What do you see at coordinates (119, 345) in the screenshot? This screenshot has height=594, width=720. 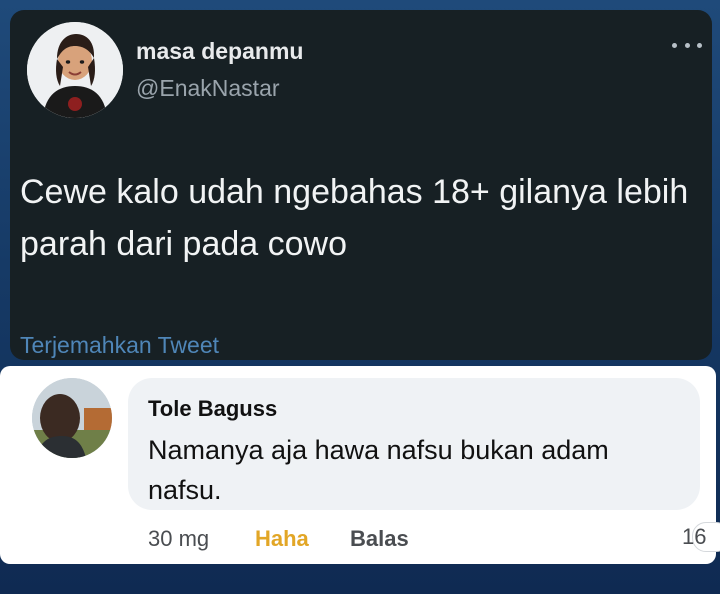 I see `translate-tweet-link: Terjemahkan Tweet` at bounding box center [119, 345].